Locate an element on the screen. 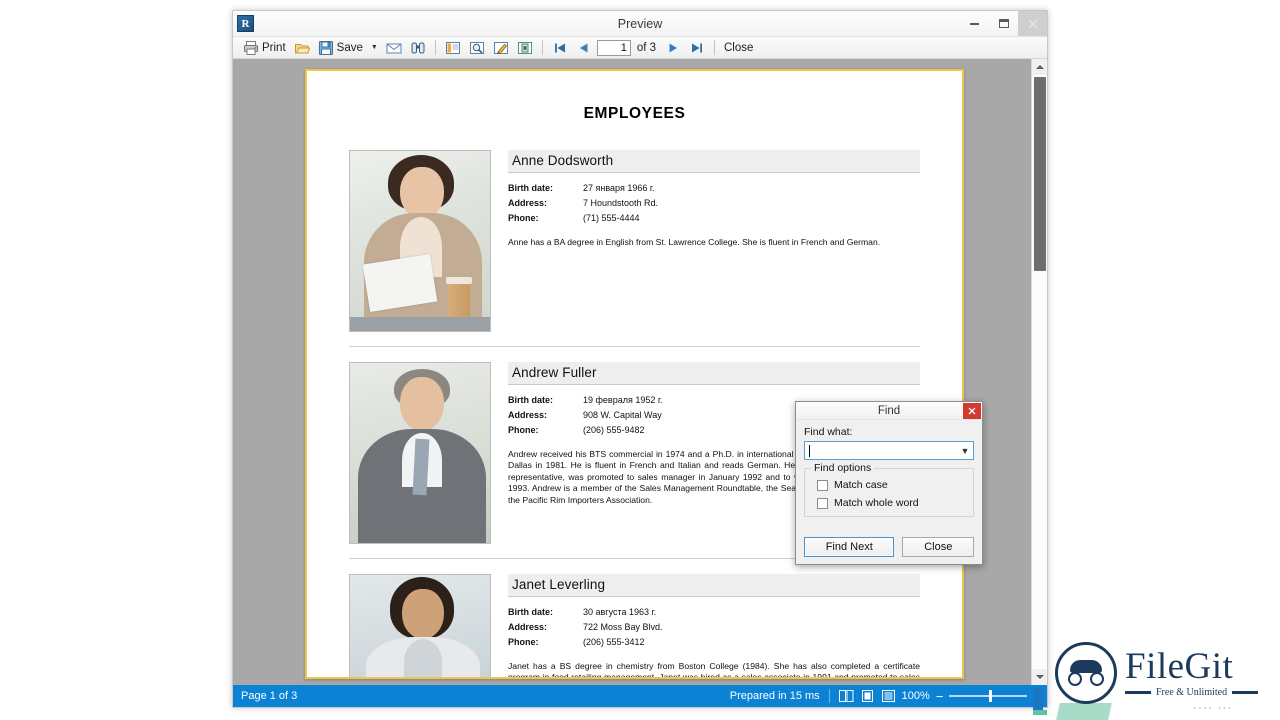 Image resolution: width=1280 pixels, height=720 pixels. filegit-watermark: FileGit Free & Unlimited is located at coordinates (1162, 673).